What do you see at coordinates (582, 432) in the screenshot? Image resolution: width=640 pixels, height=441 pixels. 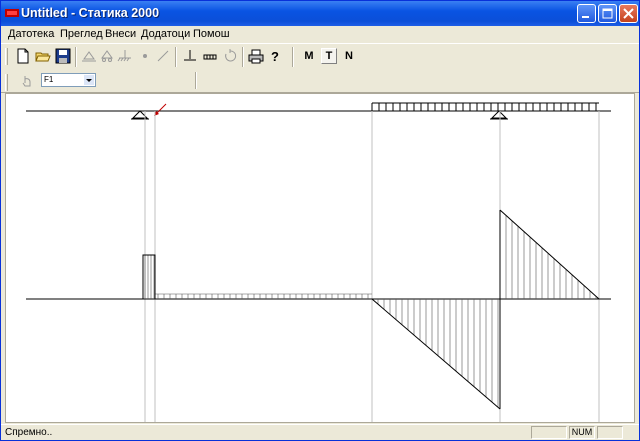 I see `num-lock-indicator: NUM` at bounding box center [582, 432].